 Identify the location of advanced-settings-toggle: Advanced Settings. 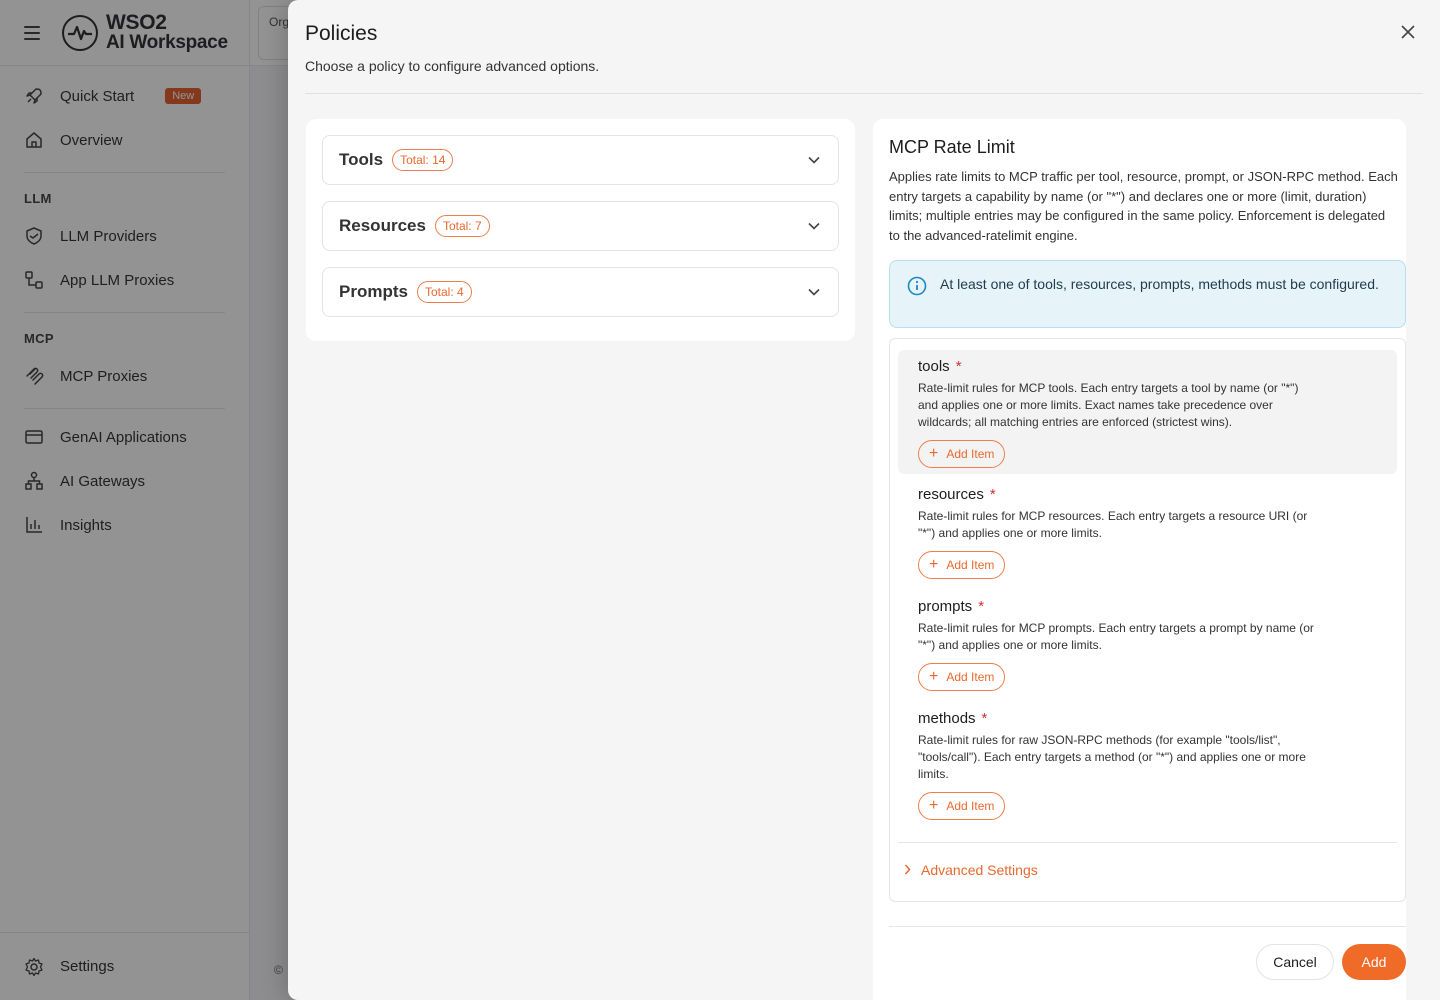
(971, 870).